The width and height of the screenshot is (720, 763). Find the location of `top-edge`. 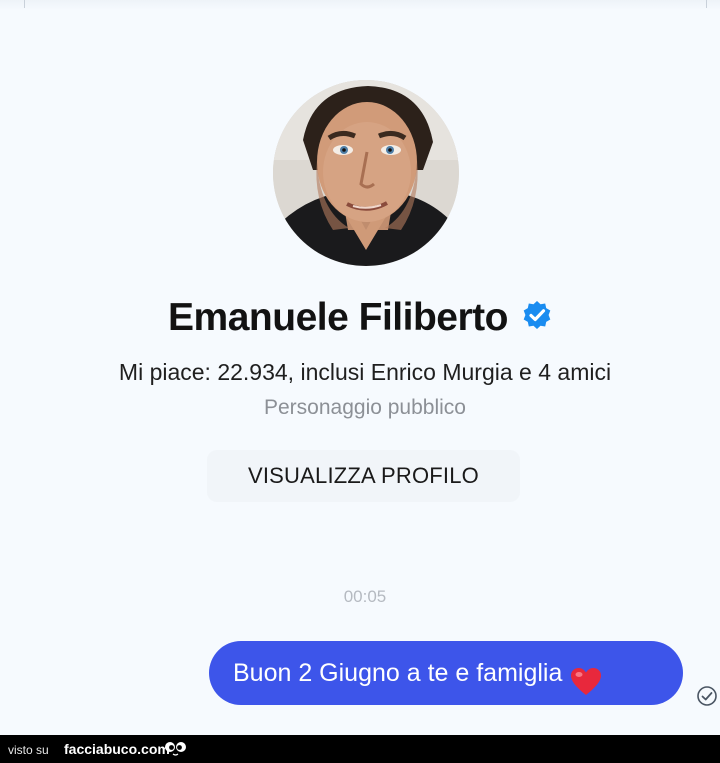

top-edge is located at coordinates (360, 5).